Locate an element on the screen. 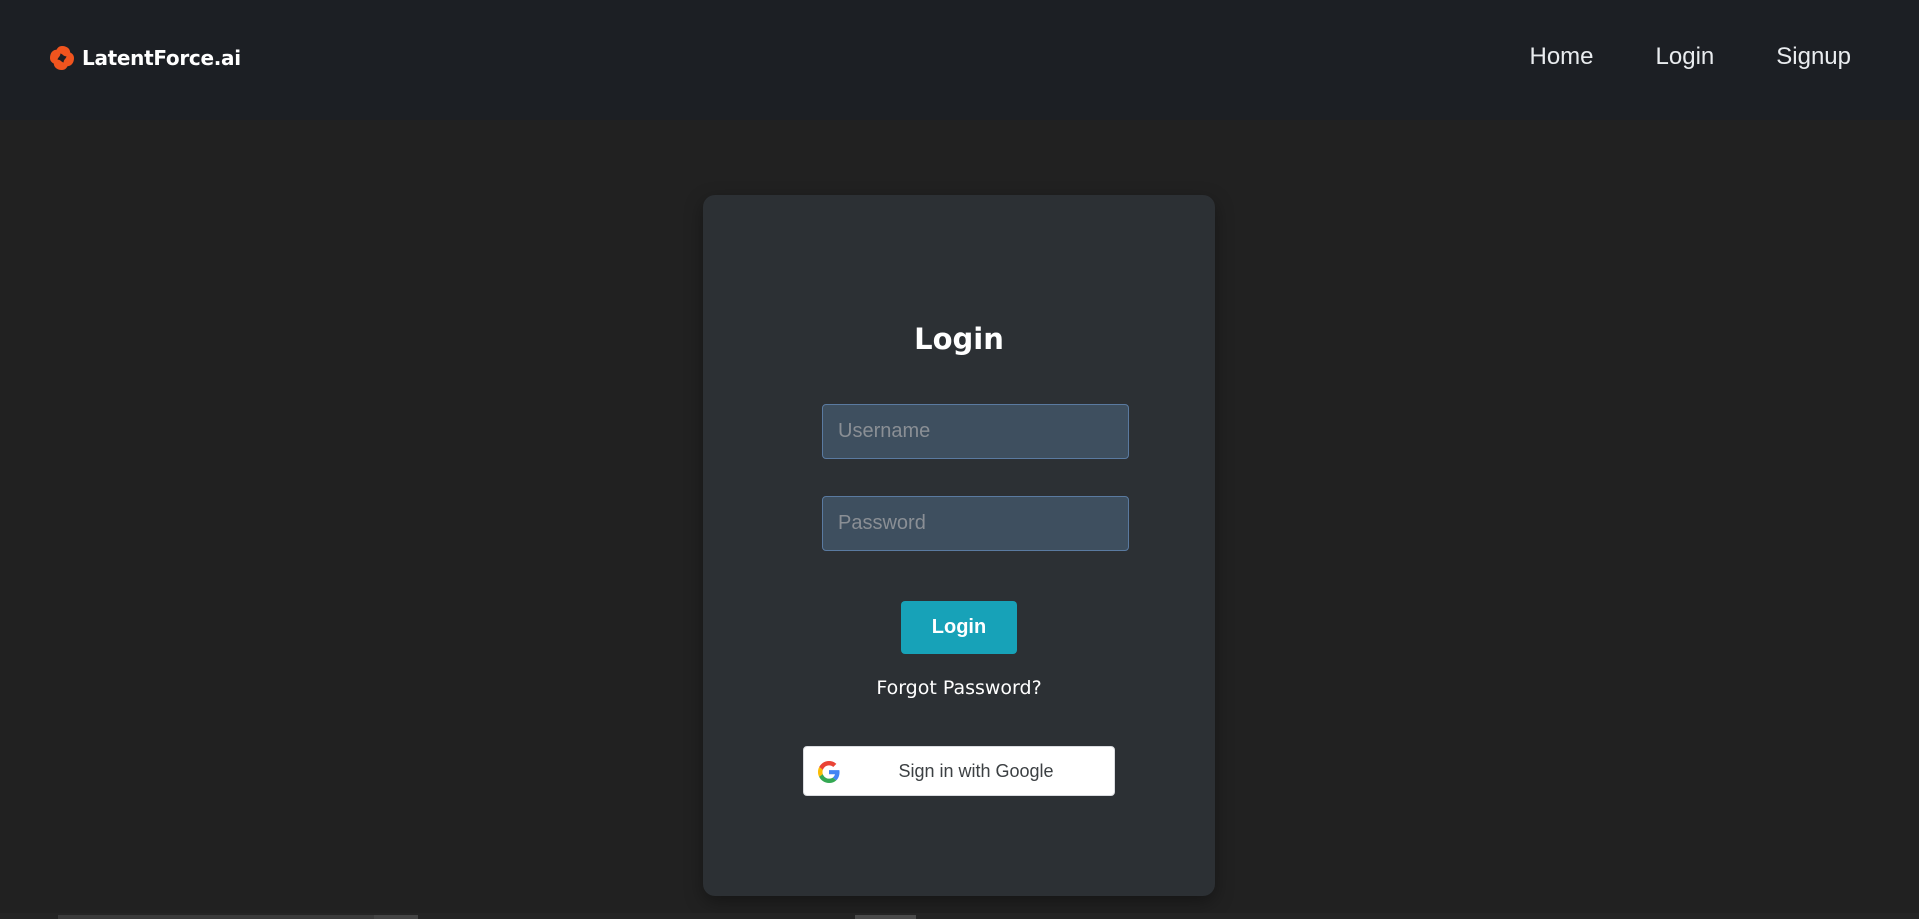  forgot-password-link: Forgot Password? is located at coordinates (959, 688).